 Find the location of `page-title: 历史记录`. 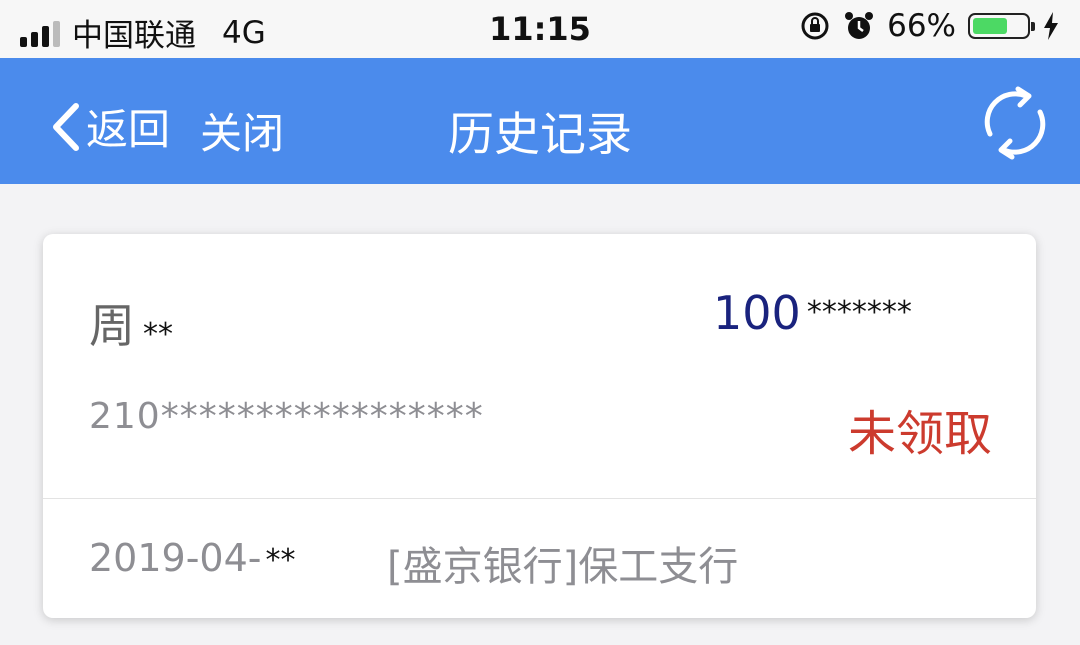

page-title: 历史记录 is located at coordinates (540, 134).